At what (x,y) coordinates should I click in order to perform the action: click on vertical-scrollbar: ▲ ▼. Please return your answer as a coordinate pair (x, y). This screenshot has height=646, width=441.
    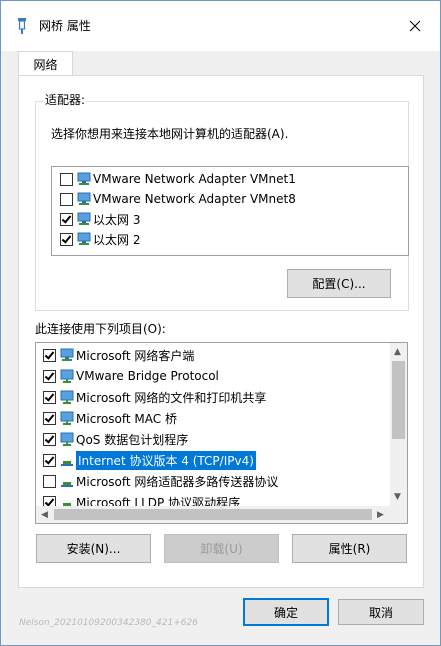
    Looking at the image, I should click on (398, 424).